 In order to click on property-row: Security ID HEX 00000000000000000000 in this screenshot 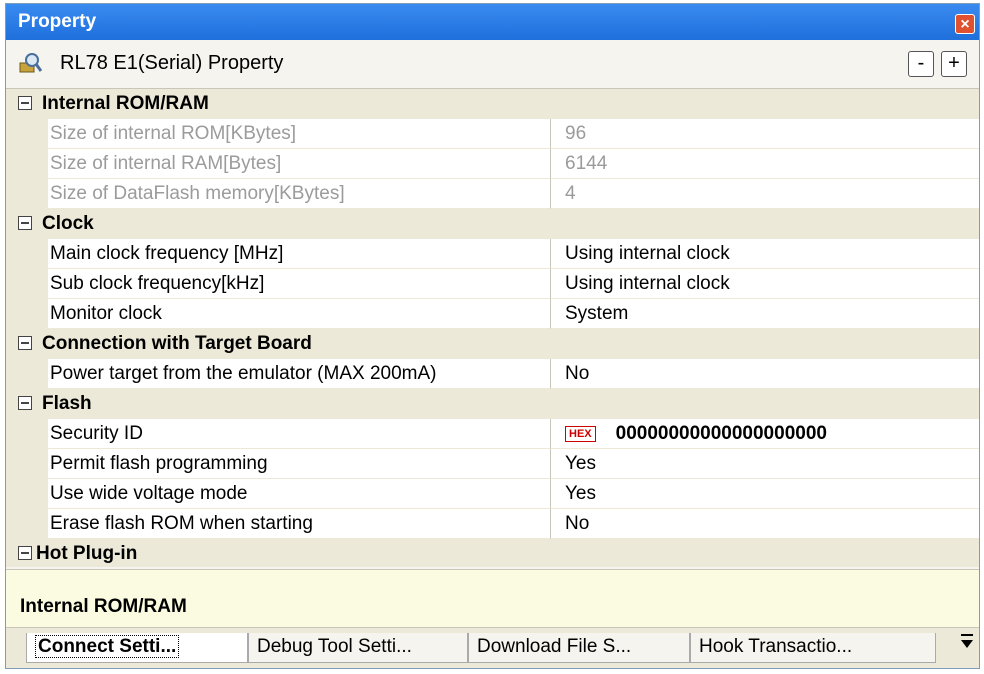, I will do `click(492, 434)`.